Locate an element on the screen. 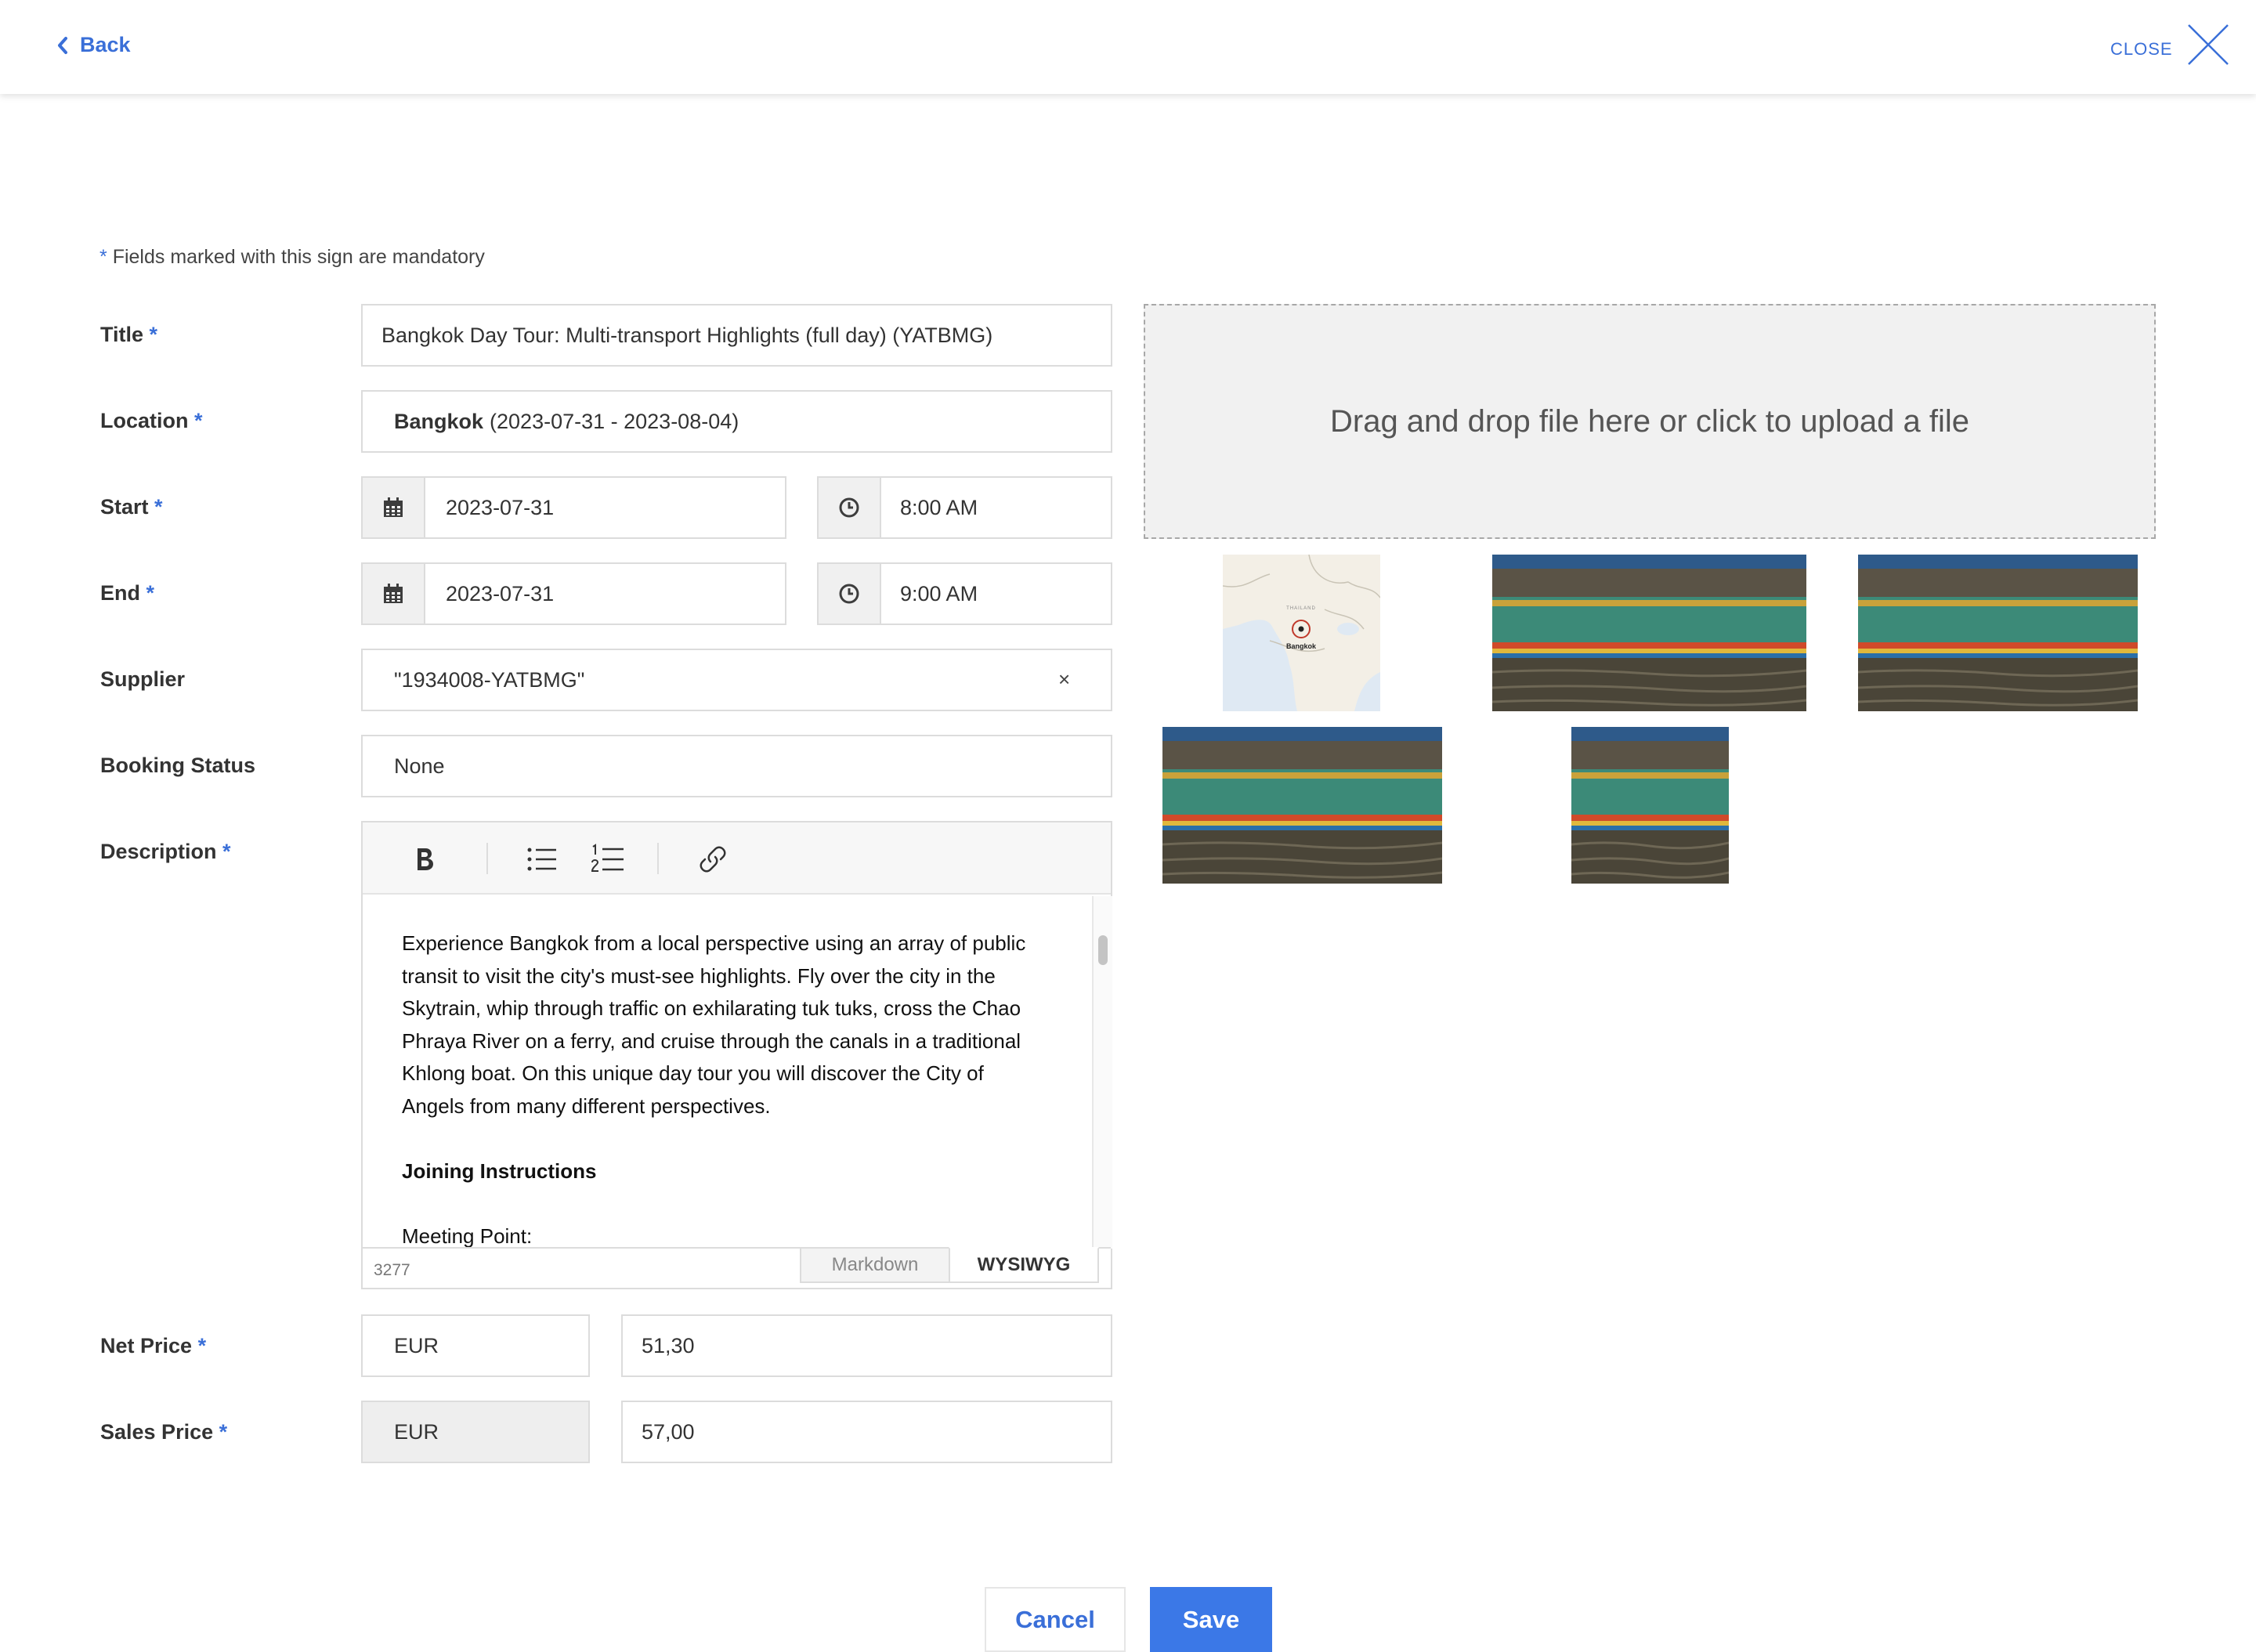 The height and width of the screenshot is (1652, 2256). char-count: 3277 is located at coordinates (392, 1270).